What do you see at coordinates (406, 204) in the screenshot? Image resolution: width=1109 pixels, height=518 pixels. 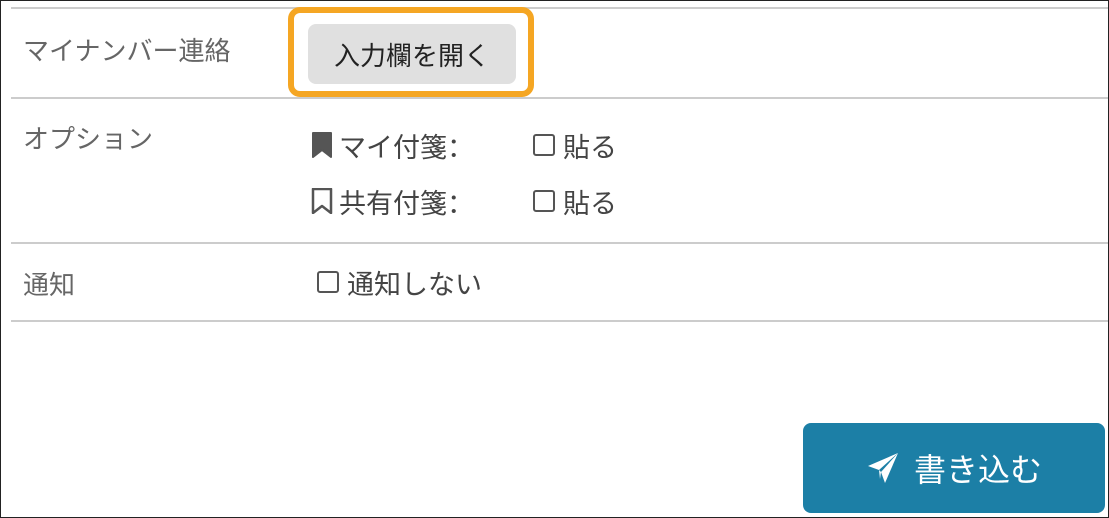 I see `shared-sticky-label: 共有付箋：` at bounding box center [406, 204].